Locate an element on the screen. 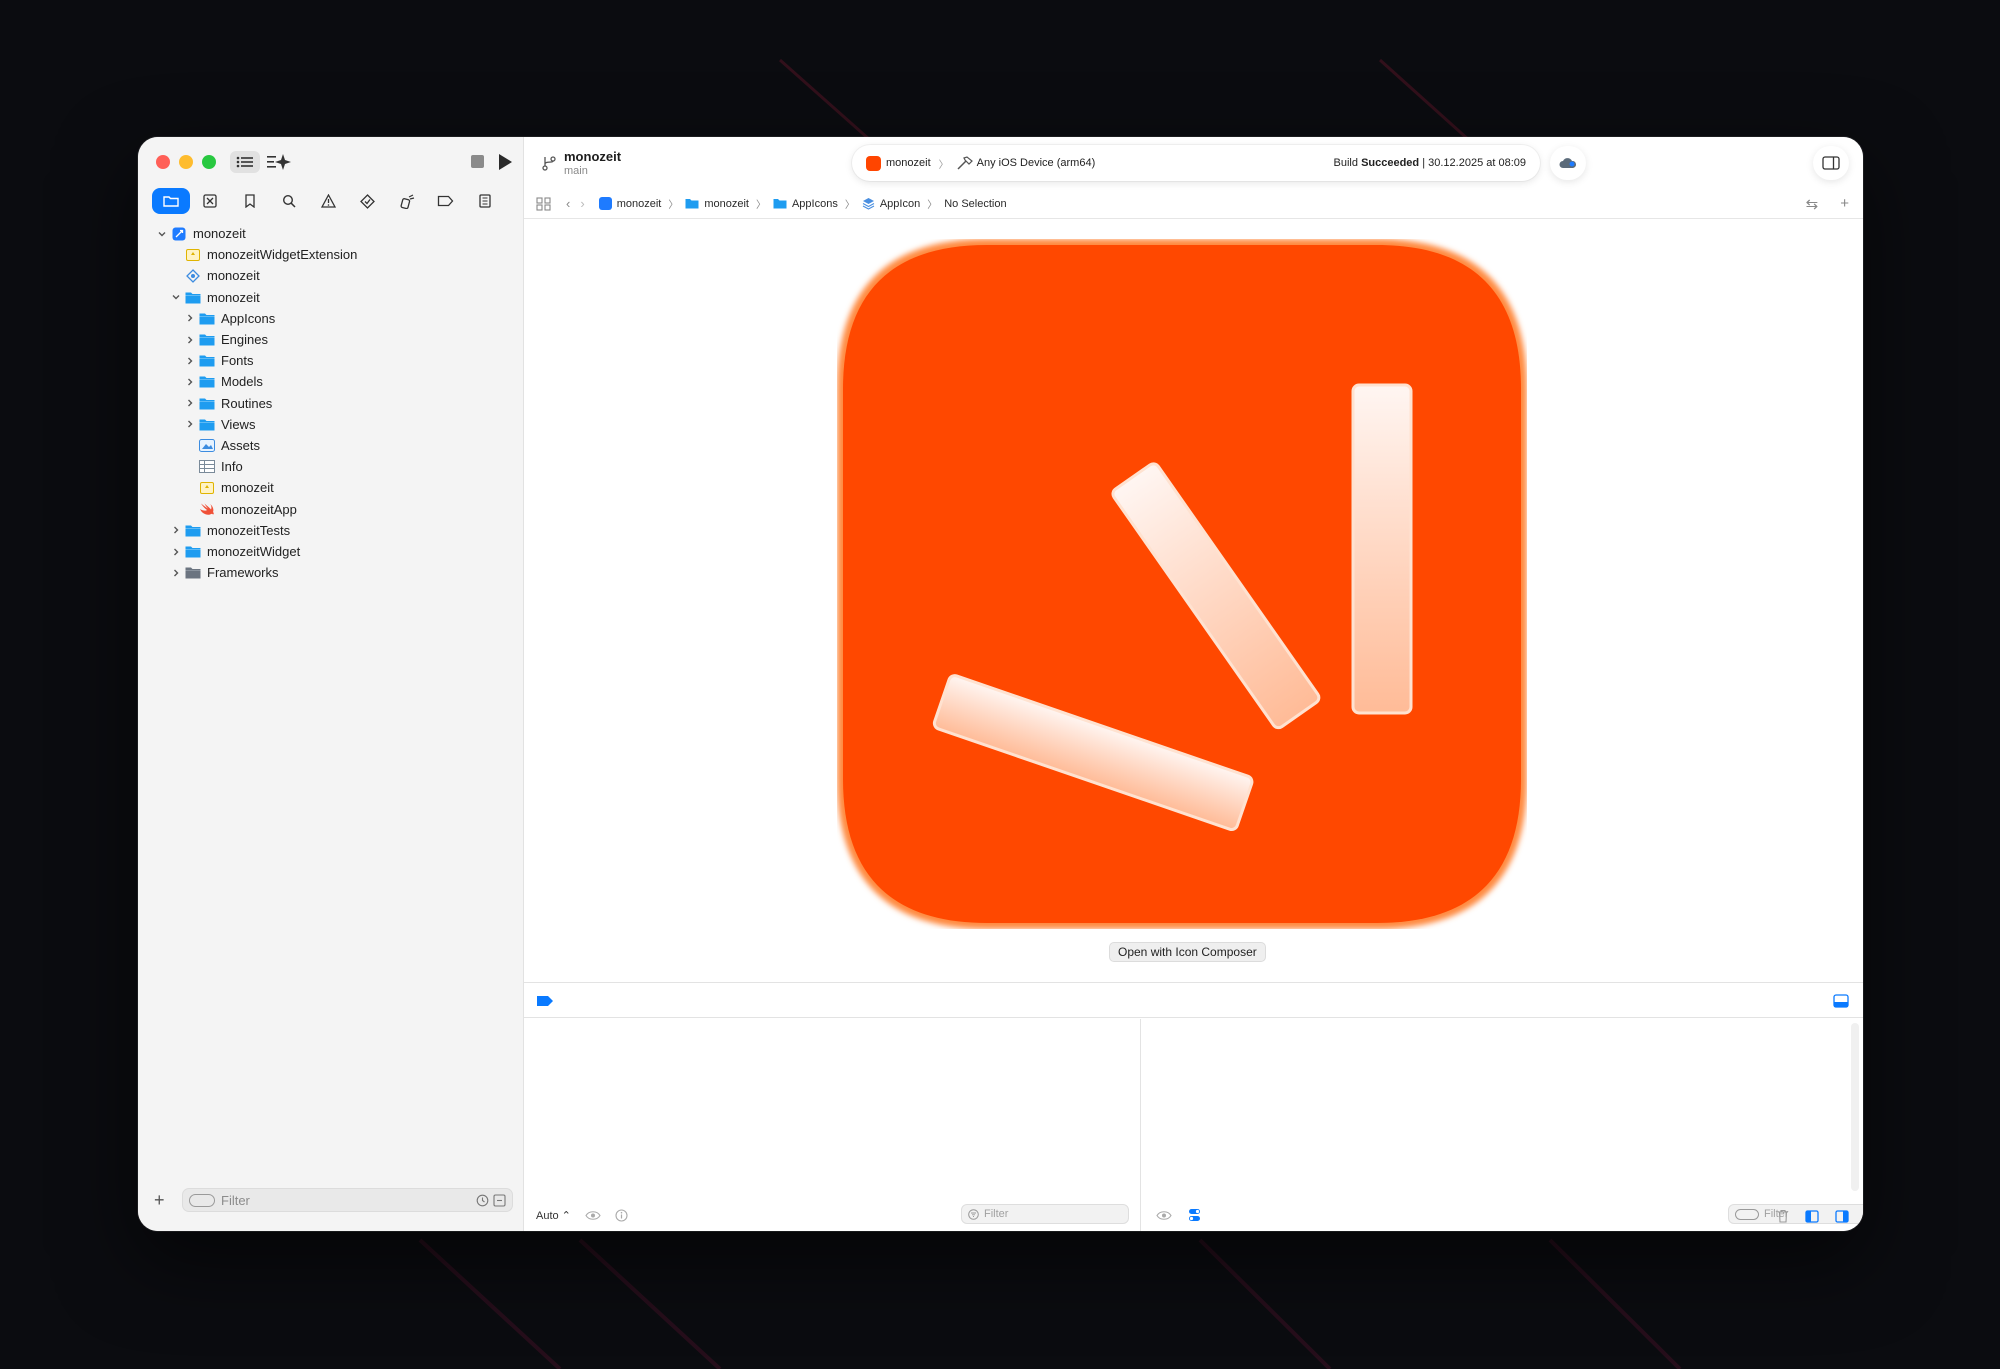  icon-stack-icon is located at coordinates (868, 204).